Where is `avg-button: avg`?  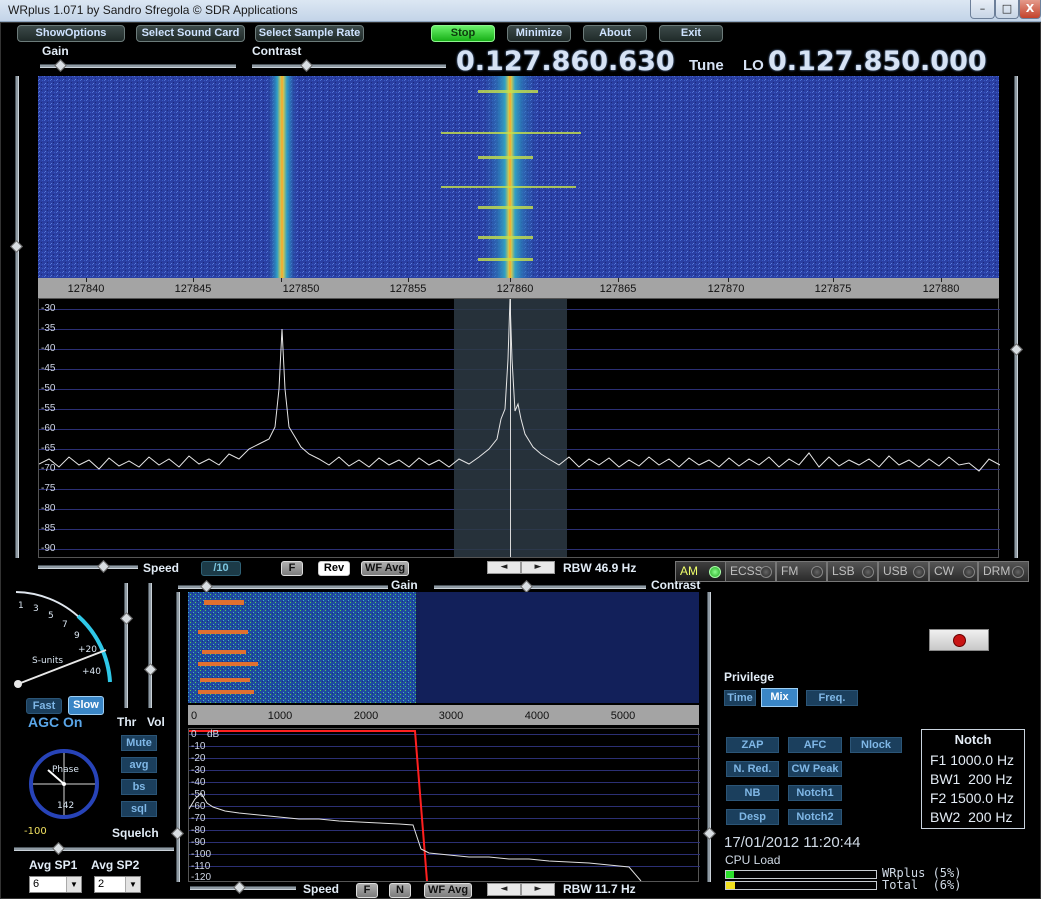 avg-button: avg is located at coordinates (139, 765).